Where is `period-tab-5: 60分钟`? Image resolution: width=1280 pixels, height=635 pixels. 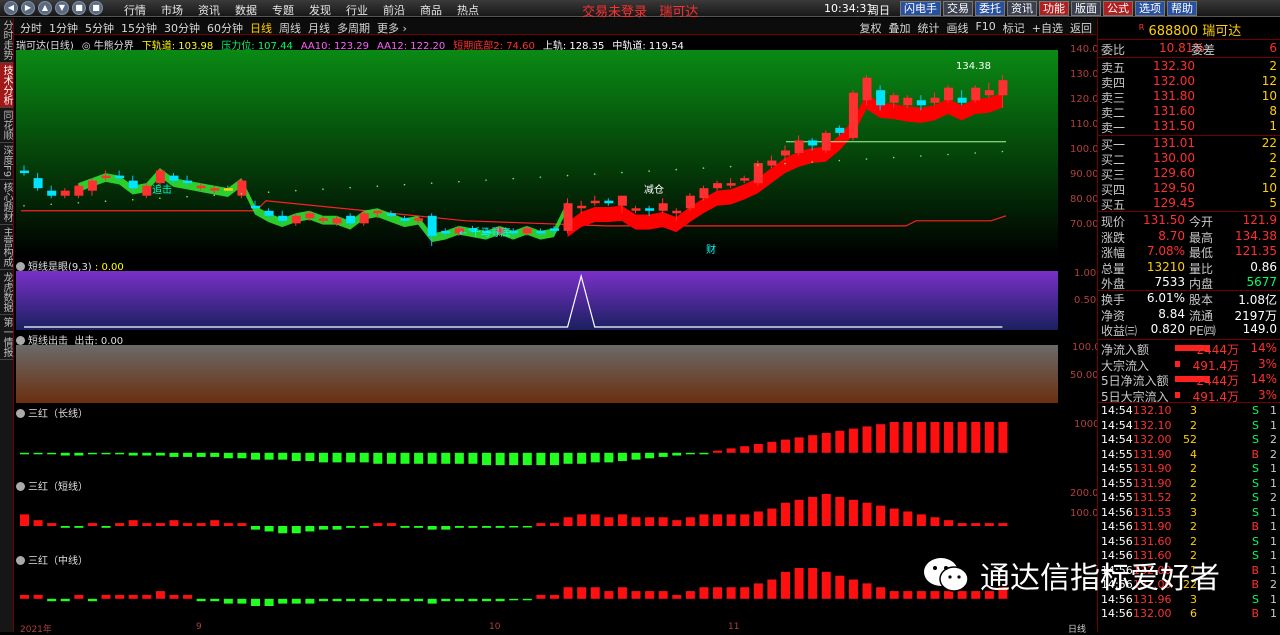 period-tab-5: 60分钟 is located at coordinates (225, 28).